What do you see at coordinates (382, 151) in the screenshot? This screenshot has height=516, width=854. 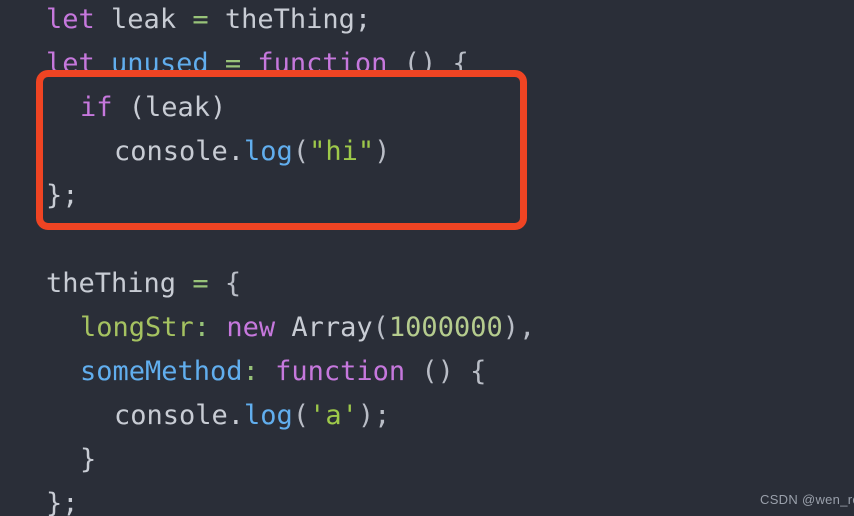 I see `code-token-punct: )` at bounding box center [382, 151].